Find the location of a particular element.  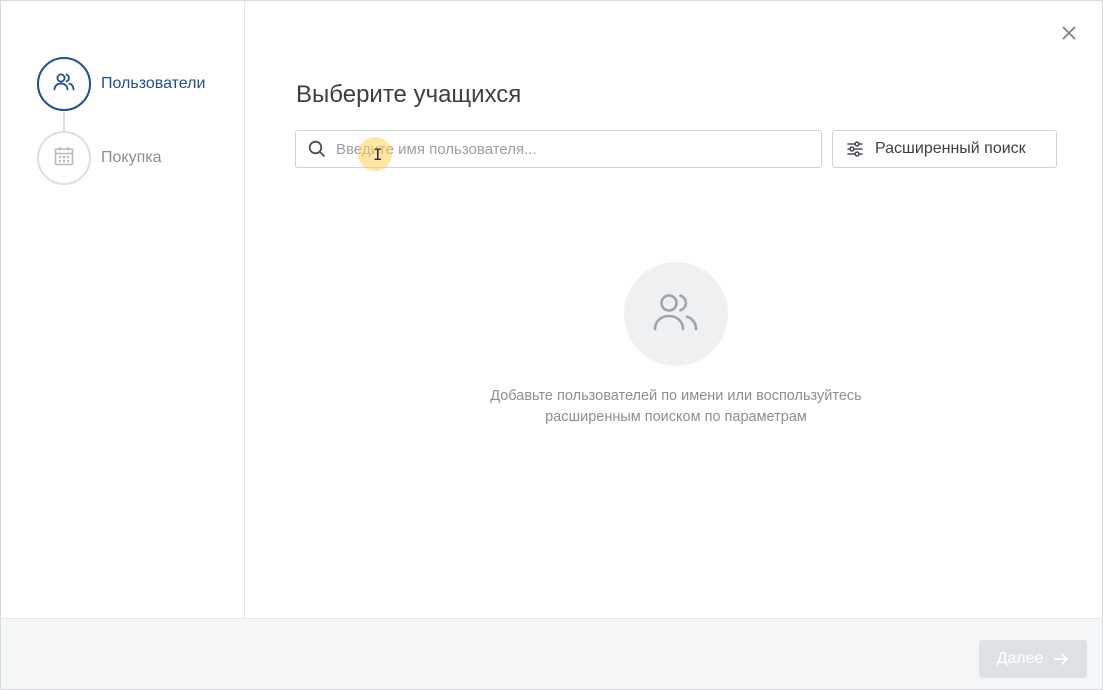

next-button: Далее is located at coordinates (1033, 659).